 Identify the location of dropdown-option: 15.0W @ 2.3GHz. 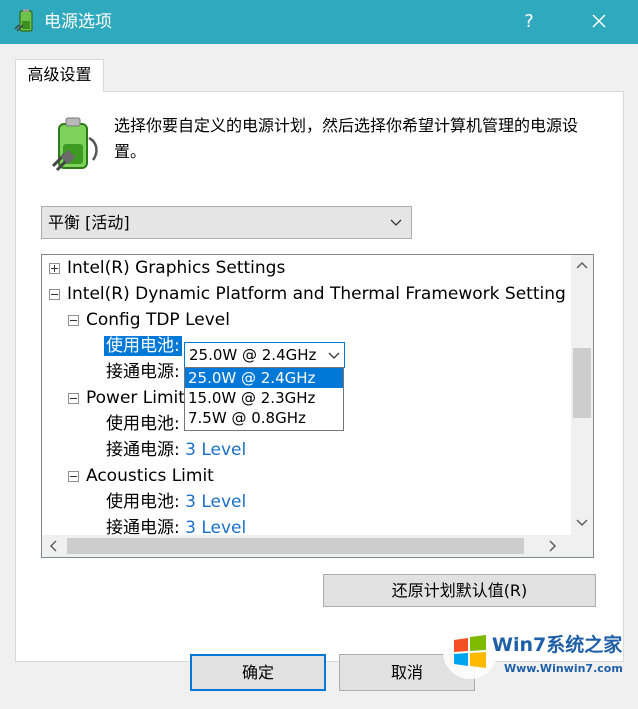
(264, 398).